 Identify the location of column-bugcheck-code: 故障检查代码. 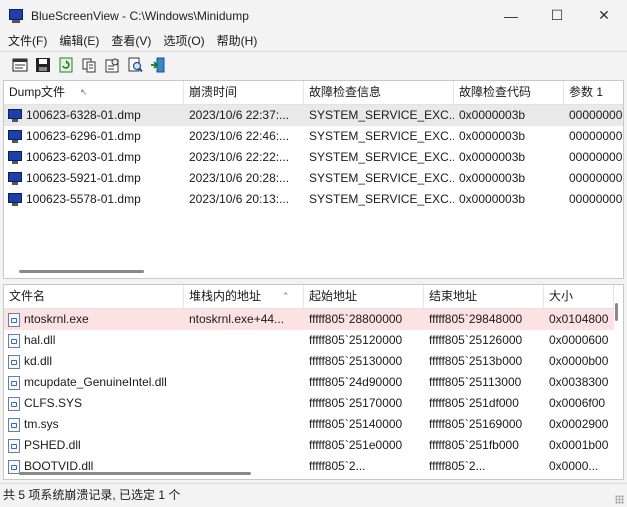
(509, 93).